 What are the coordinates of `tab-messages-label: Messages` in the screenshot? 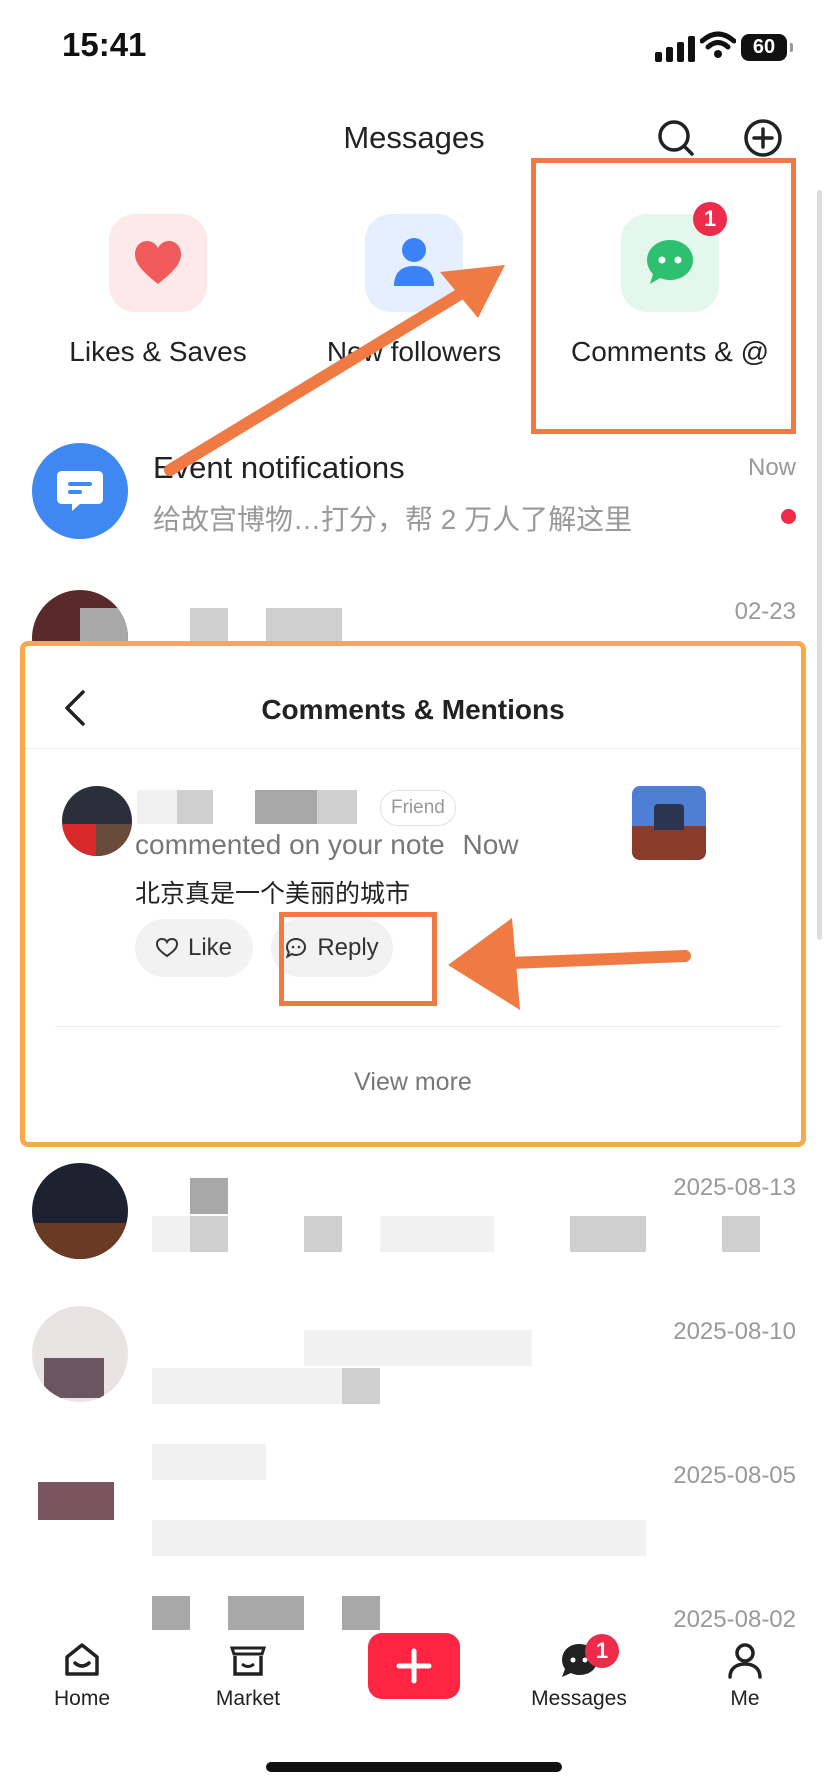 It's located at (579, 1698).